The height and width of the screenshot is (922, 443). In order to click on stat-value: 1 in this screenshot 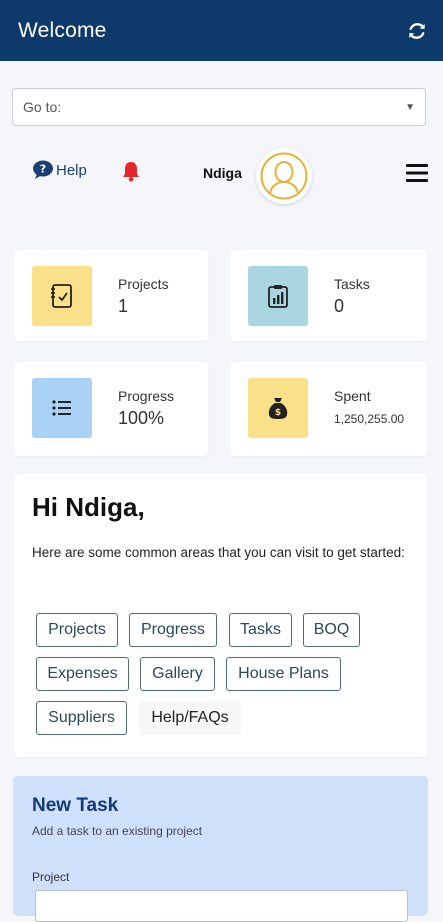, I will do `click(123, 306)`.